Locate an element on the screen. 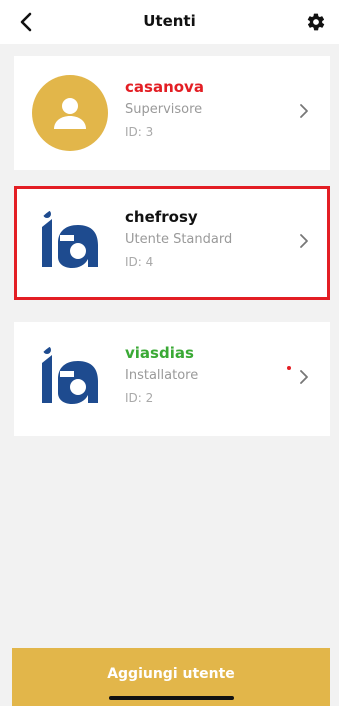  user-info: viasdias Installatore ID: 2 is located at coordinates (161, 374).